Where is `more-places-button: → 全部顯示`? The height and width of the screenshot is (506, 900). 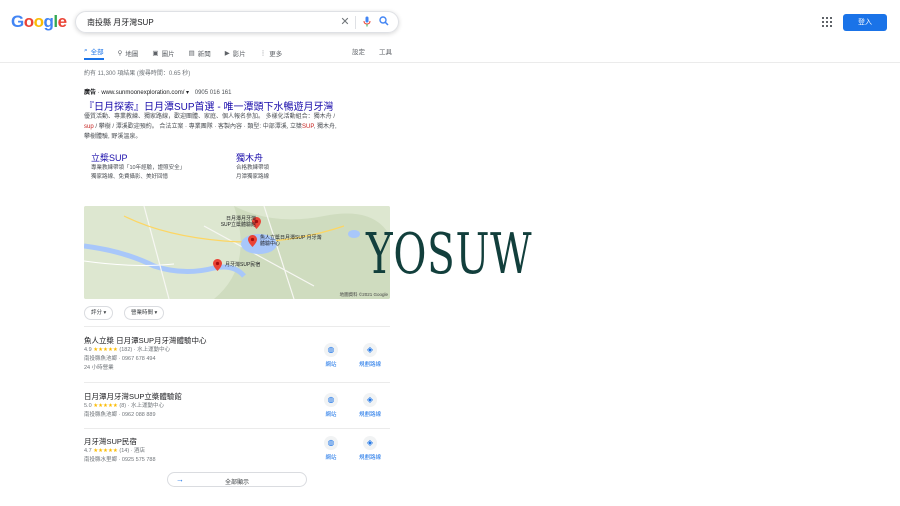
more-places-button: → 全部顯示 is located at coordinates (237, 479).